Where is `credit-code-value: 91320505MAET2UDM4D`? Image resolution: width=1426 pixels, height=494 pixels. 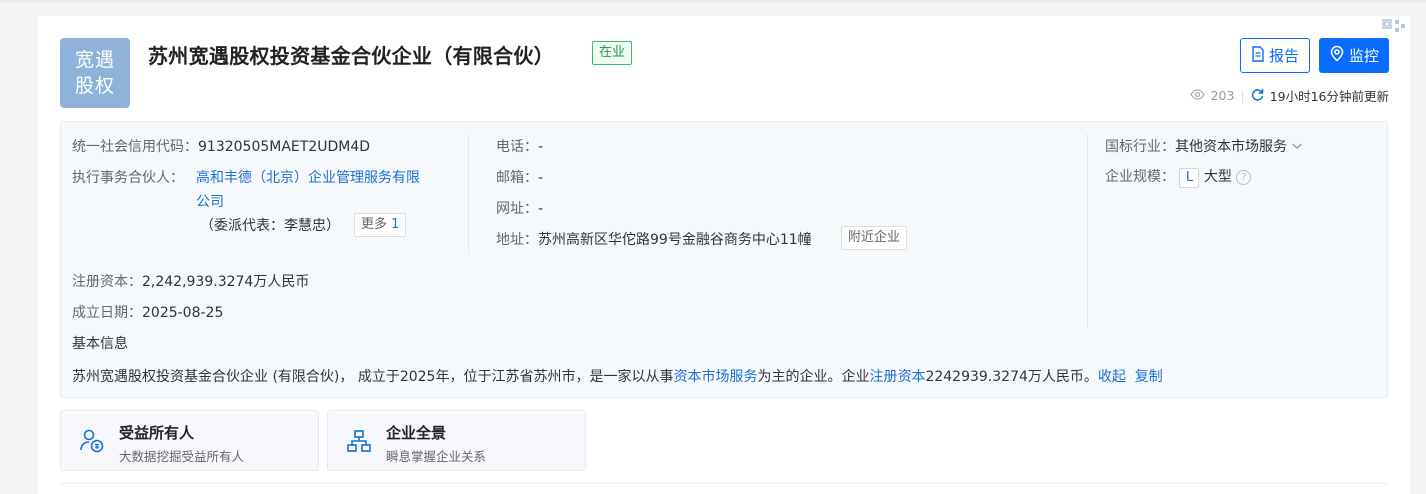 credit-code-value: 91320505MAET2UDM4D is located at coordinates (284, 147).